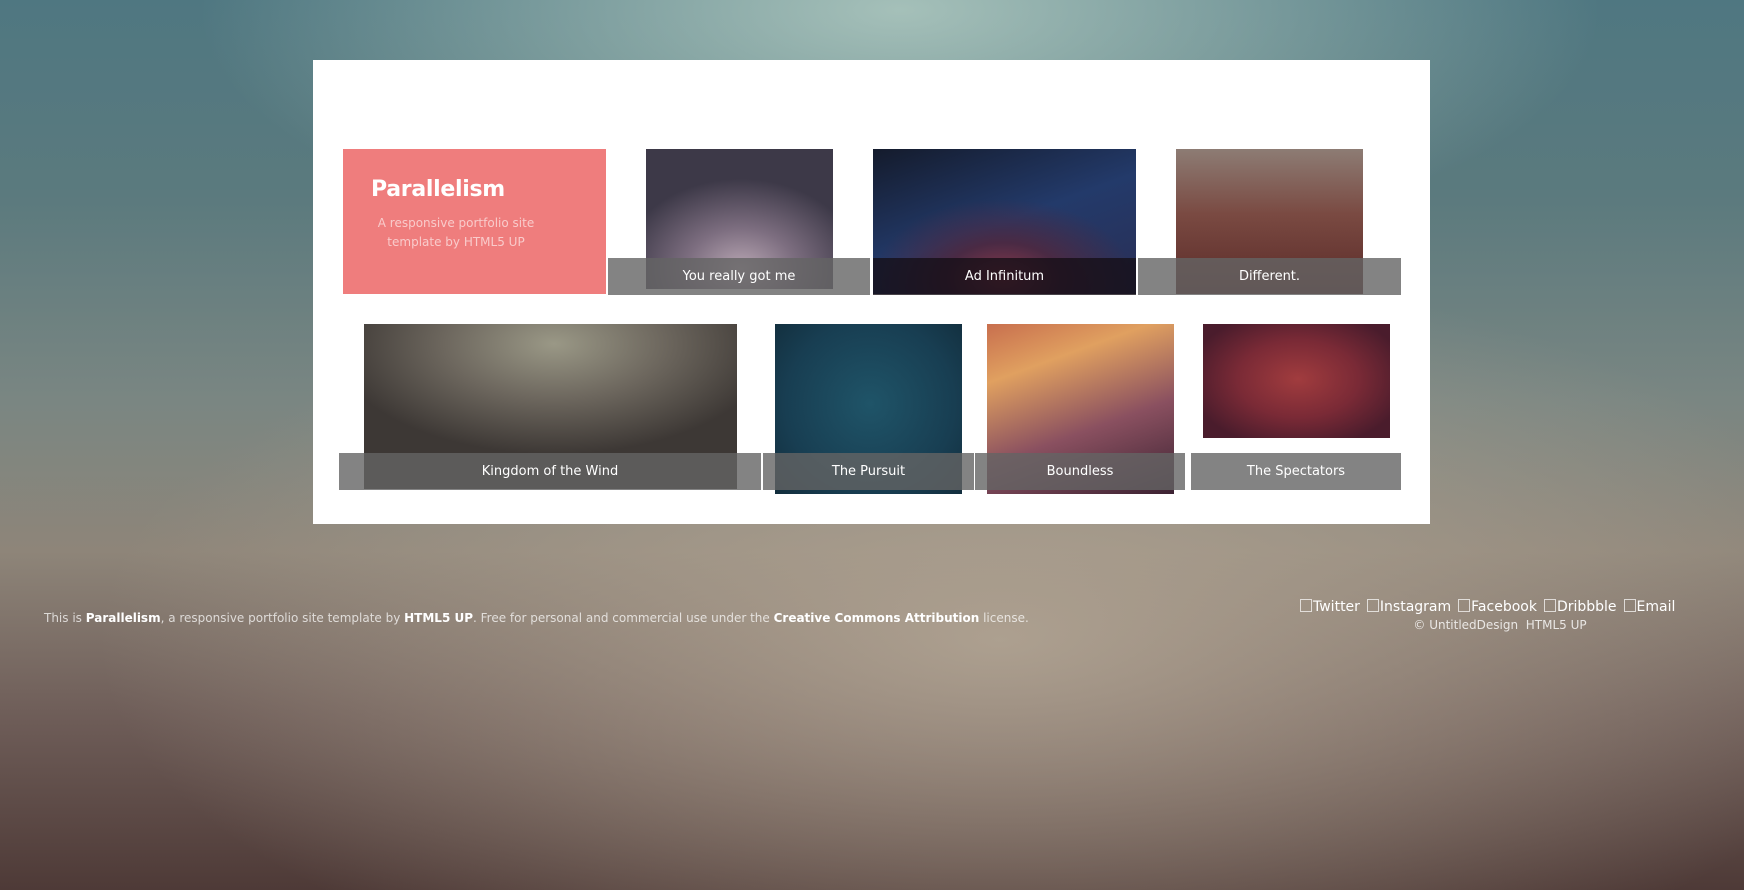 This screenshot has width=1744, height=890. I want to click on license-link: Creative Commons Attribution, so click(877, 618).